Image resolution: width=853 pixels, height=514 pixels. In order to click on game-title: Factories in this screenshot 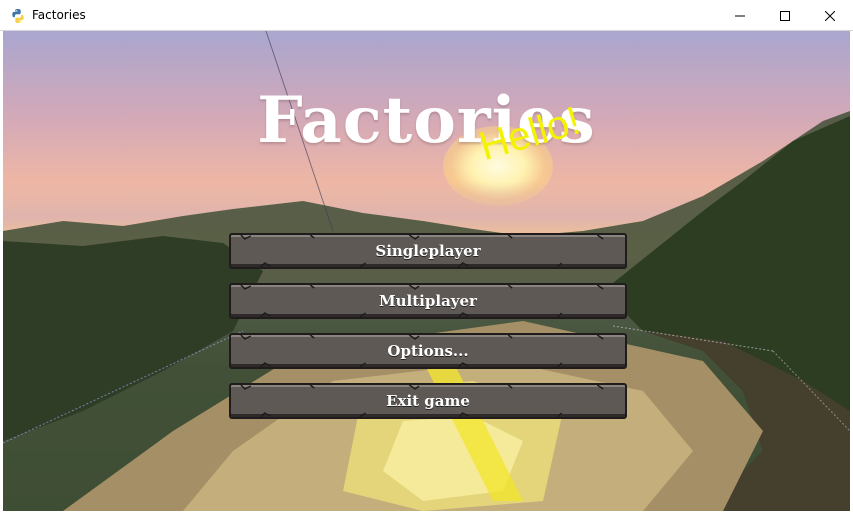, I will do `click(426, 120)`.